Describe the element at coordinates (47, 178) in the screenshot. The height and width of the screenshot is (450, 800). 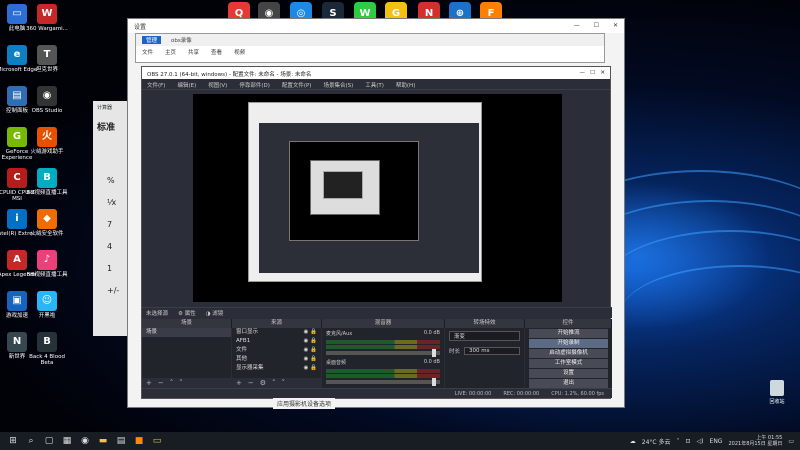
I see `mango-video-icon: B` at that location.